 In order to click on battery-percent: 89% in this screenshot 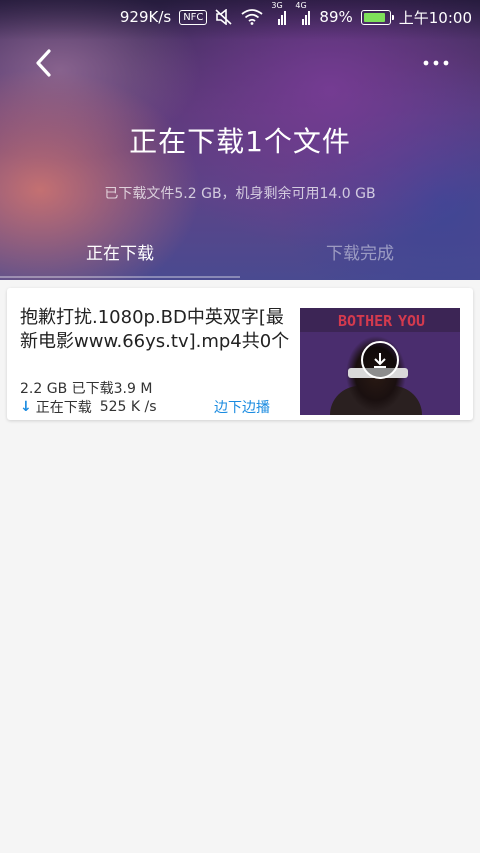, I will do `click(336, 17)`.